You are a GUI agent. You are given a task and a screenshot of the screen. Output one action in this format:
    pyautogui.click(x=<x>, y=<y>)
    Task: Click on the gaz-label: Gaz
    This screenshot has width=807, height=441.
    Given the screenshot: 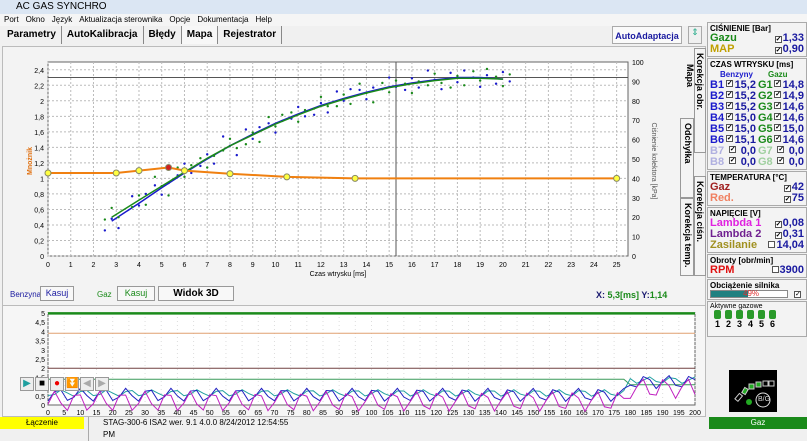 What is the action you would take?
    pyautogui.click(x=104, y=294)
    